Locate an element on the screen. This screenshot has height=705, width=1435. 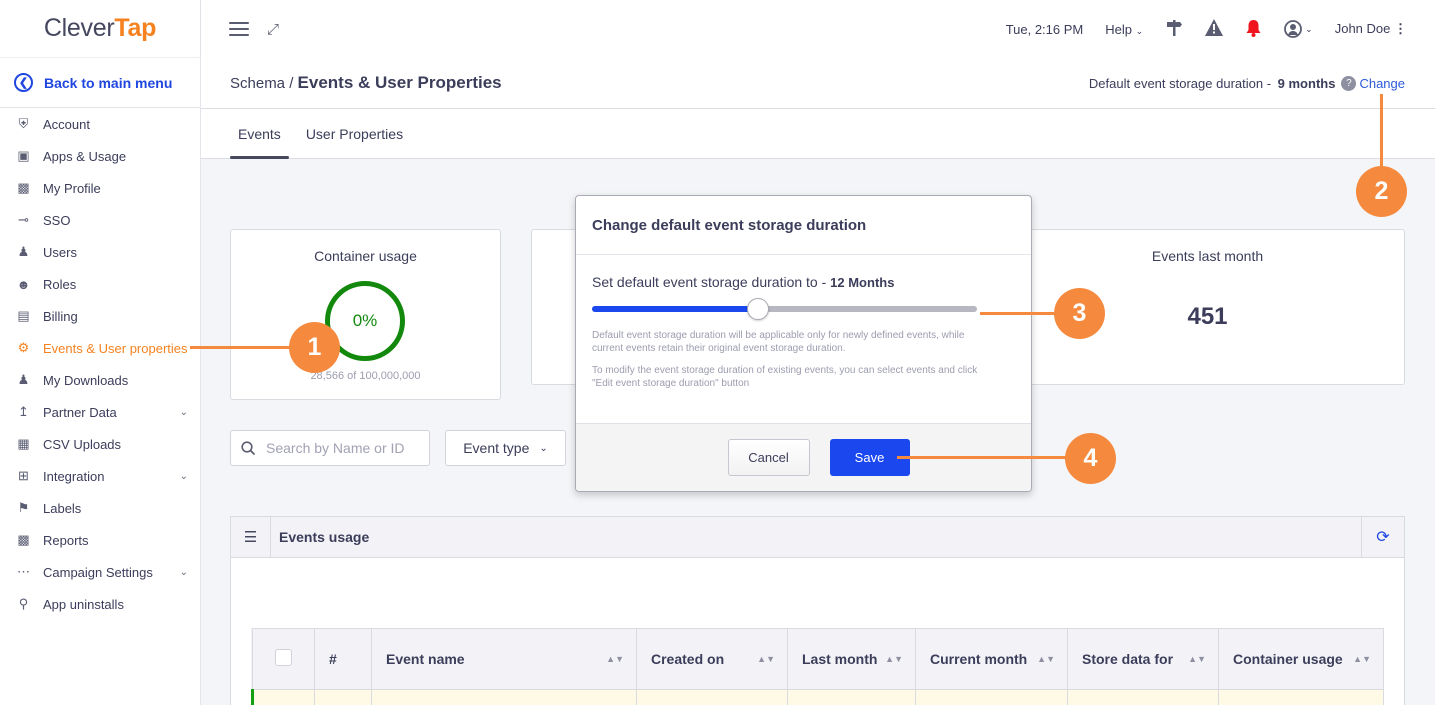
warning-icon is located at coordinates (1214, 29).